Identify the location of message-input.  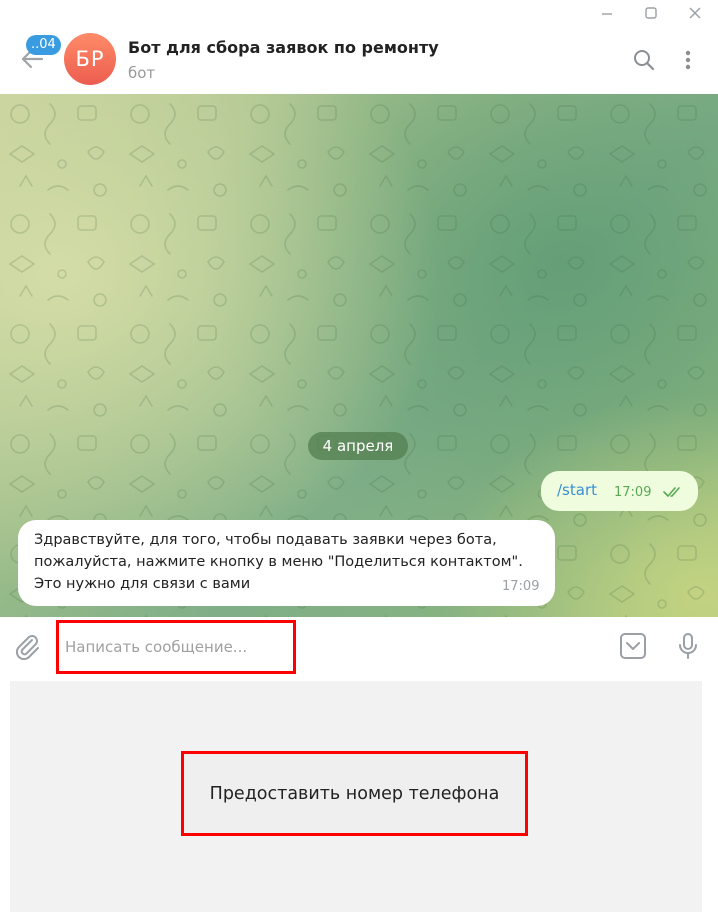
(175, 647).